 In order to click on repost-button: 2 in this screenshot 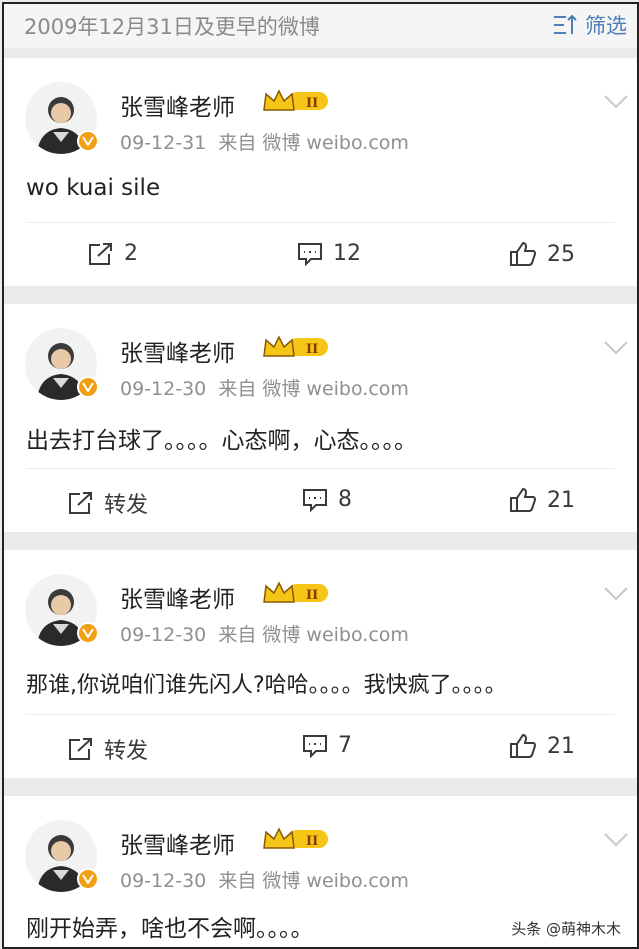, I will do `click(113, 253)`.